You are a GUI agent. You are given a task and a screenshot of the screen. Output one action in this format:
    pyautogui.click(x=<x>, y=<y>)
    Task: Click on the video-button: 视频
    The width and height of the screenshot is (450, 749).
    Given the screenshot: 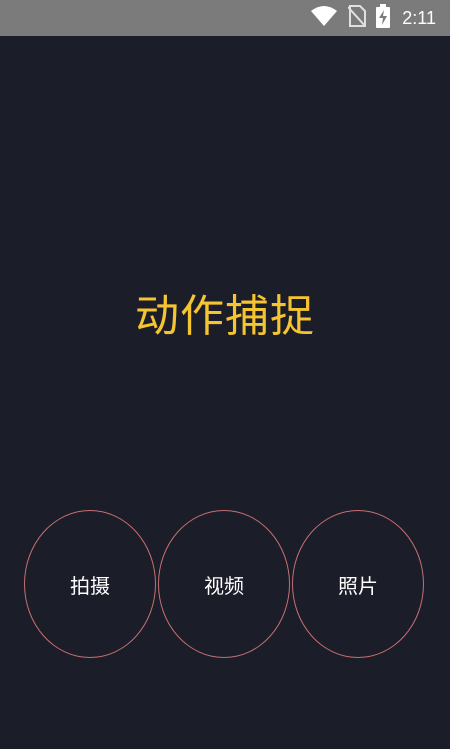 What is the action you would take?
    pyautogui.click(x=224, y=584)
    